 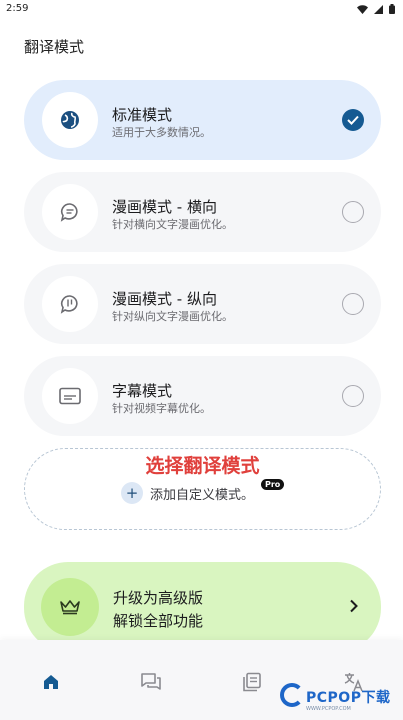 What do you see at coordinates (362, 9) in the screenshot?
I see `wifi-icon` at bounding box center [362, 9].